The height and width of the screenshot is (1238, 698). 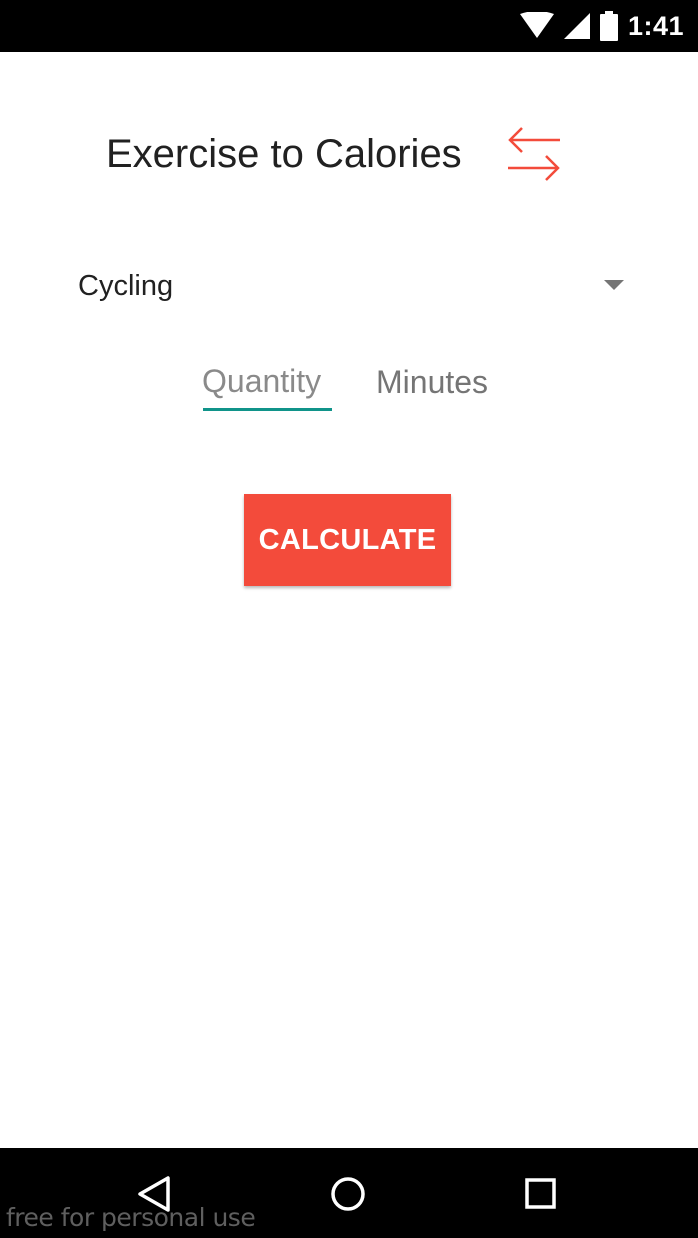 What do you see at coordinates (349, 26) in the screenshot?
I see `status-bar: 1:41` at bounding box center [349, 26].